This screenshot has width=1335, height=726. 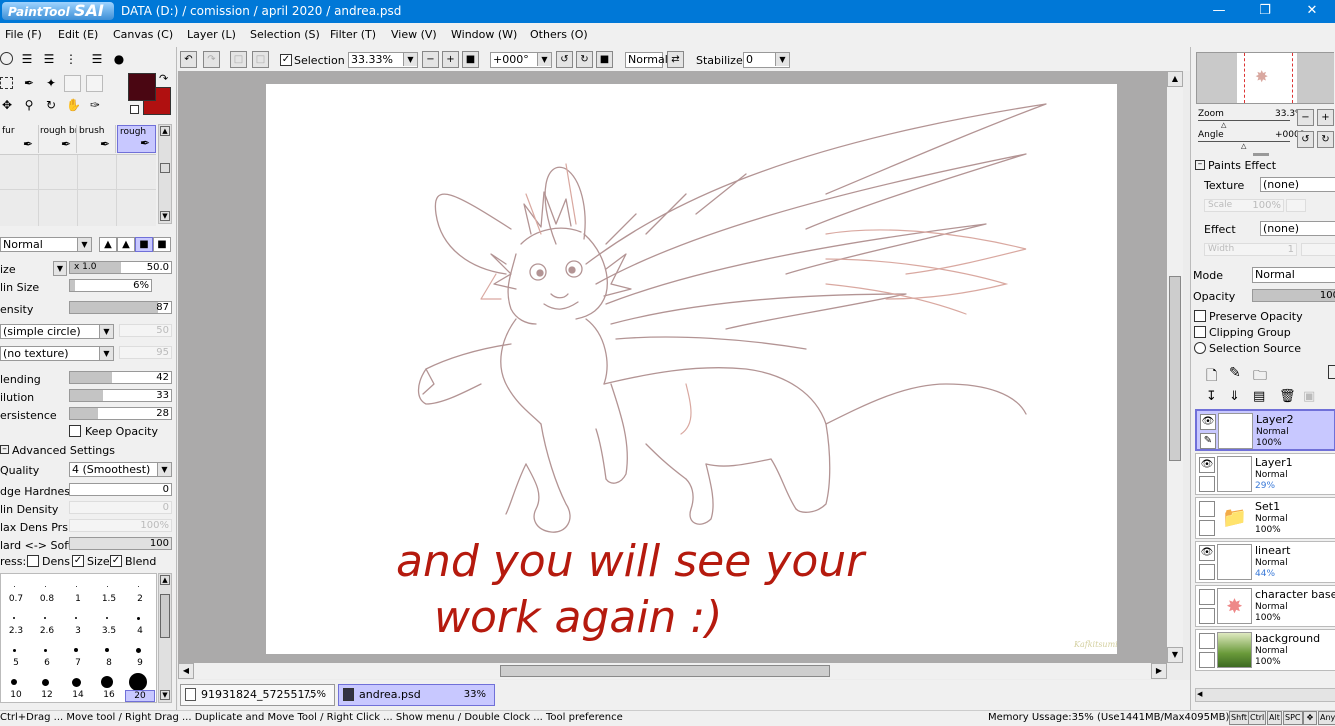 What do you see at coordinates (646, 60) in the screenshot?
I see `view-blend-mode: Normal` at bounding box center [646, 60].